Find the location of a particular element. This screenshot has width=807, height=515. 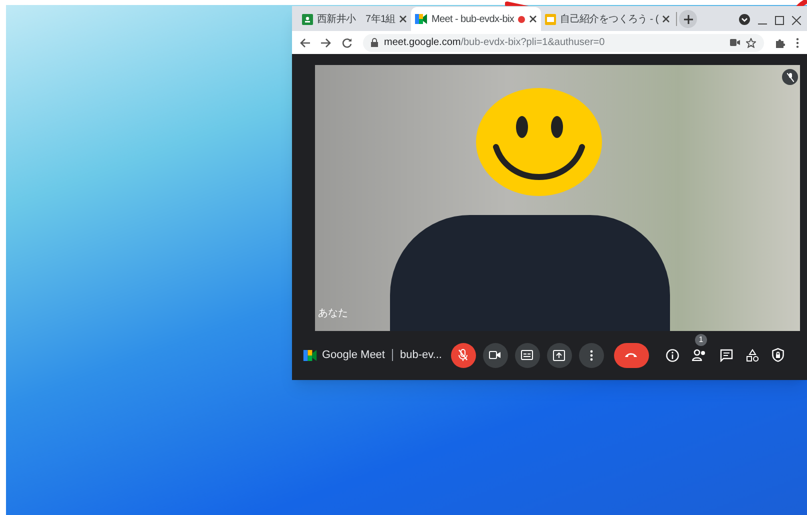

browser-tab: 西新井小 7年1組 is located at coordinates (355, 19).